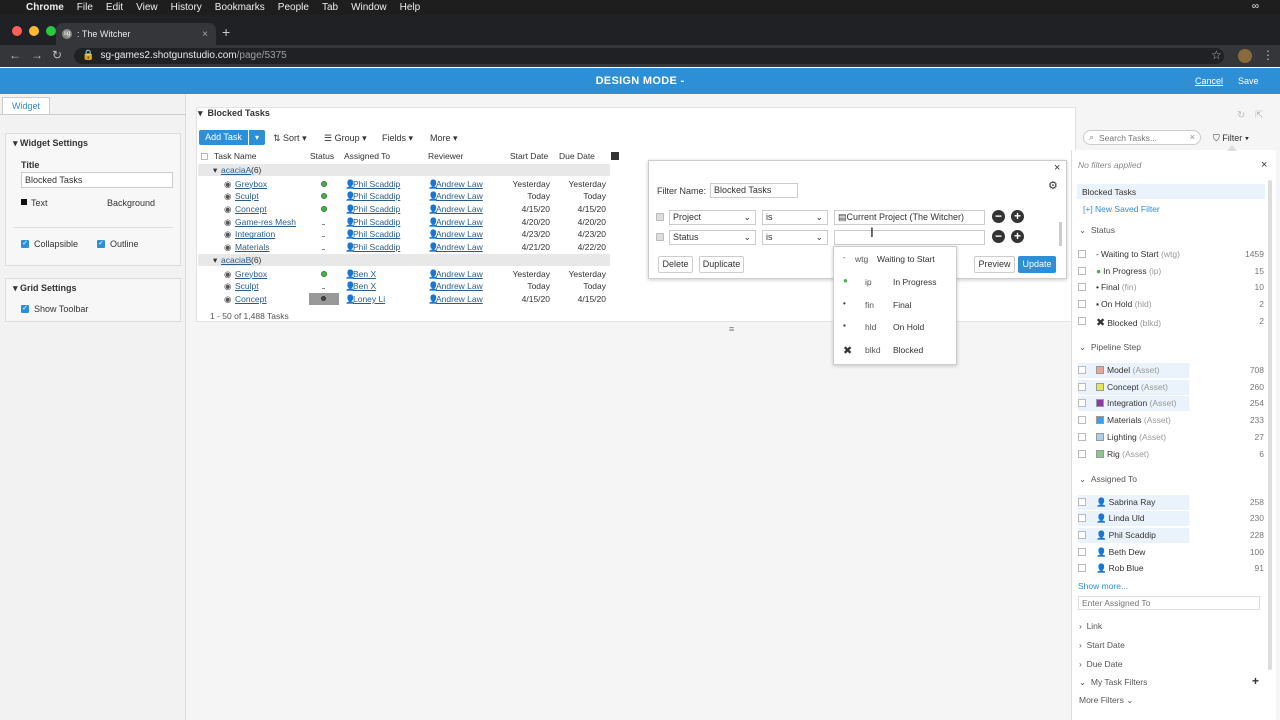 The height and width of the screenshot is (720, 1280). Describe the element at coordinates (1171, 454) in the screenshot. I see `pipeline-filter-item: Rig (Asset) 6` at that location.